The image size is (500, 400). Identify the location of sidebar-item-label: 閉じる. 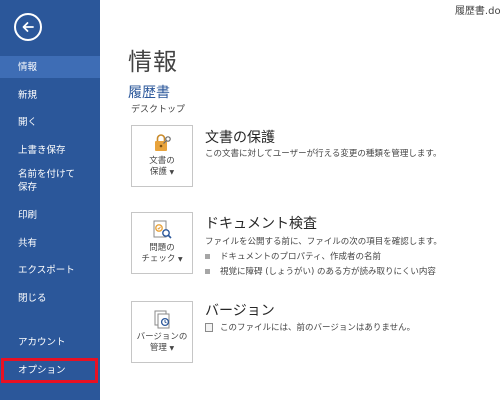
(32, 298).